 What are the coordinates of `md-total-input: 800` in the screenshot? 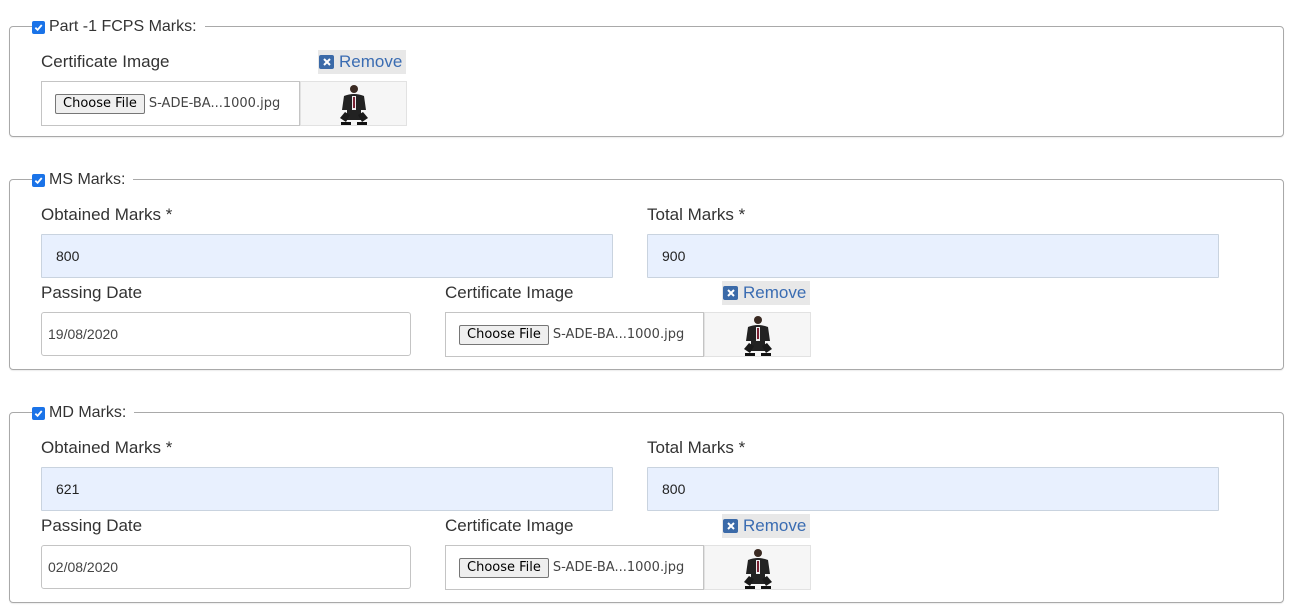 It's located at (933, 489).